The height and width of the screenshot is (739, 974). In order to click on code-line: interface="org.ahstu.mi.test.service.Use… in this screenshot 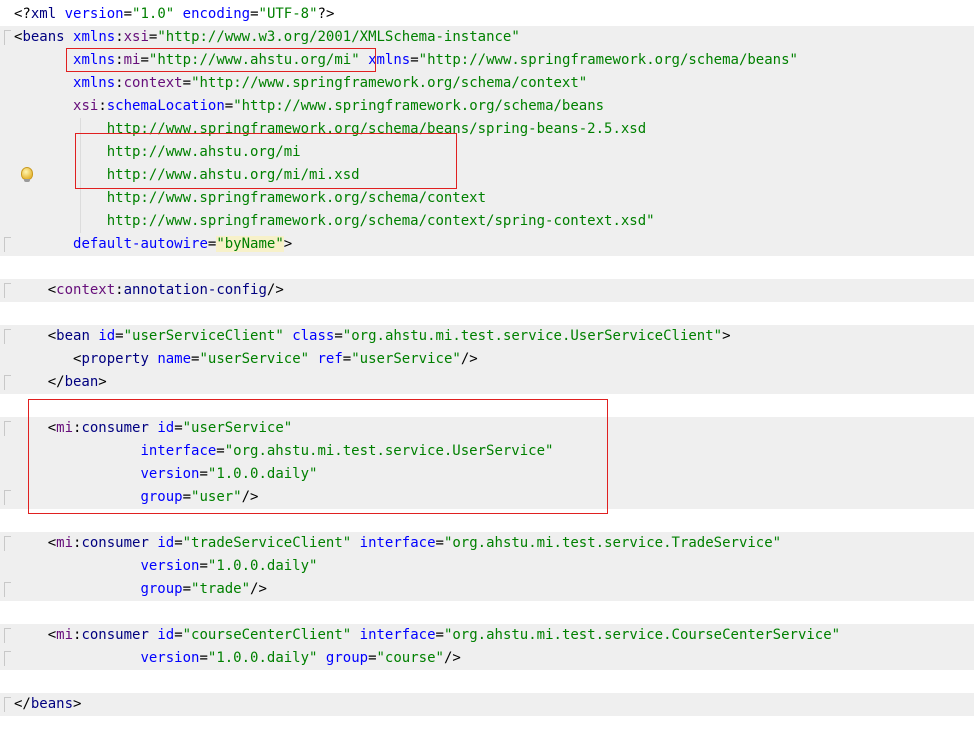, I will do `click(487, 451)`.